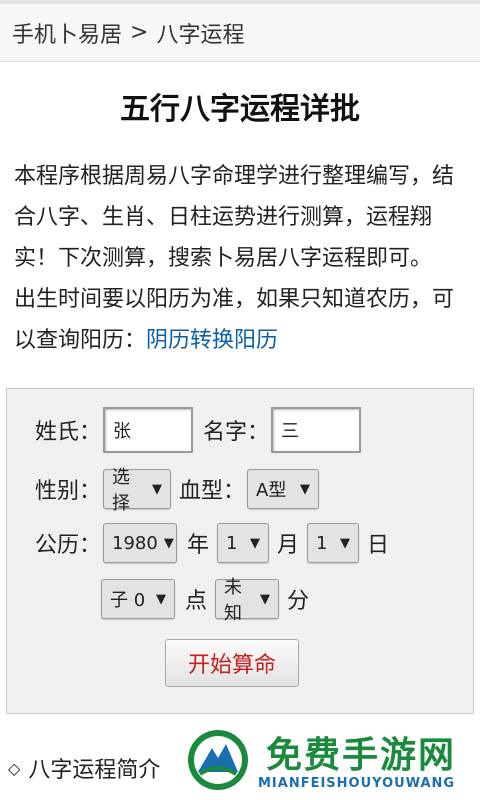 This screenshot has height=800, width=480. I want to click on hour-unit: 点, so click(196, 601).